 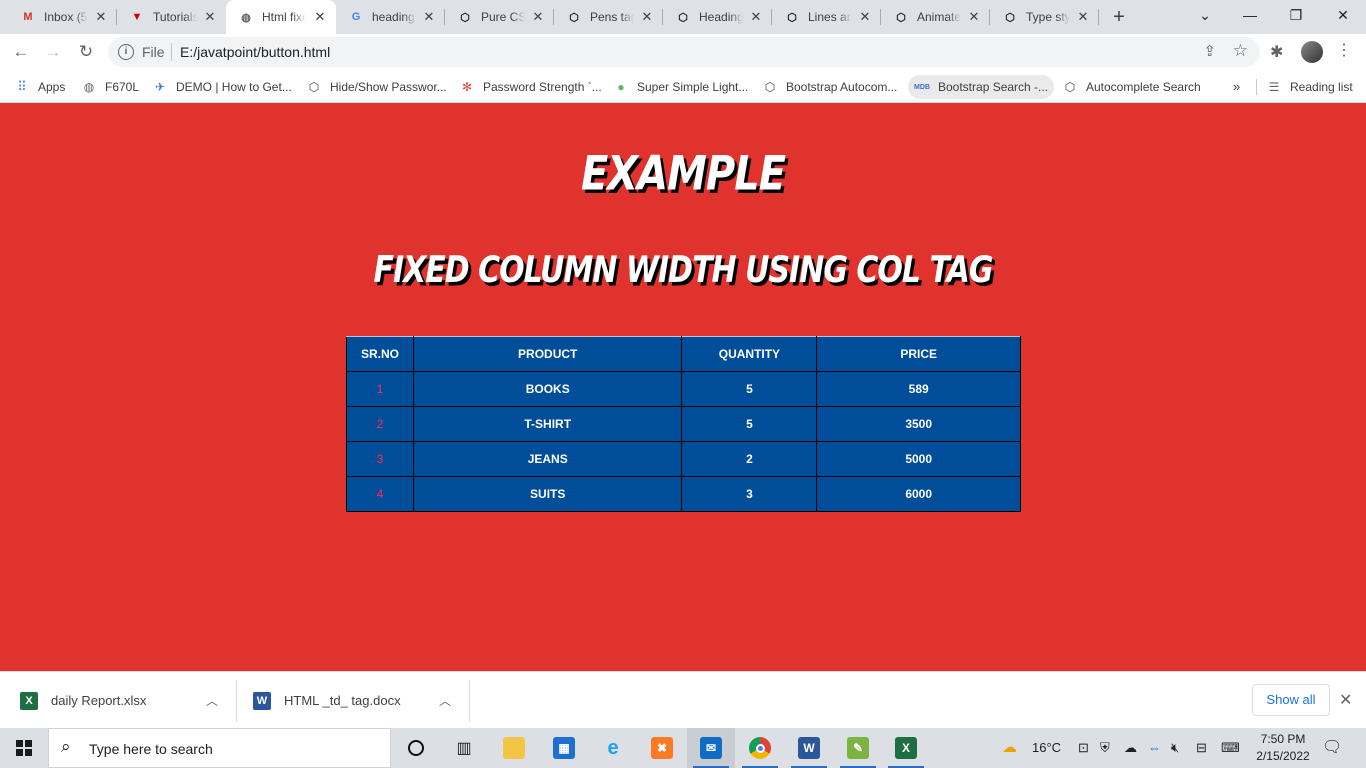 I want to click on search-placeholder: Type here to search, so click(x=151, y=749).